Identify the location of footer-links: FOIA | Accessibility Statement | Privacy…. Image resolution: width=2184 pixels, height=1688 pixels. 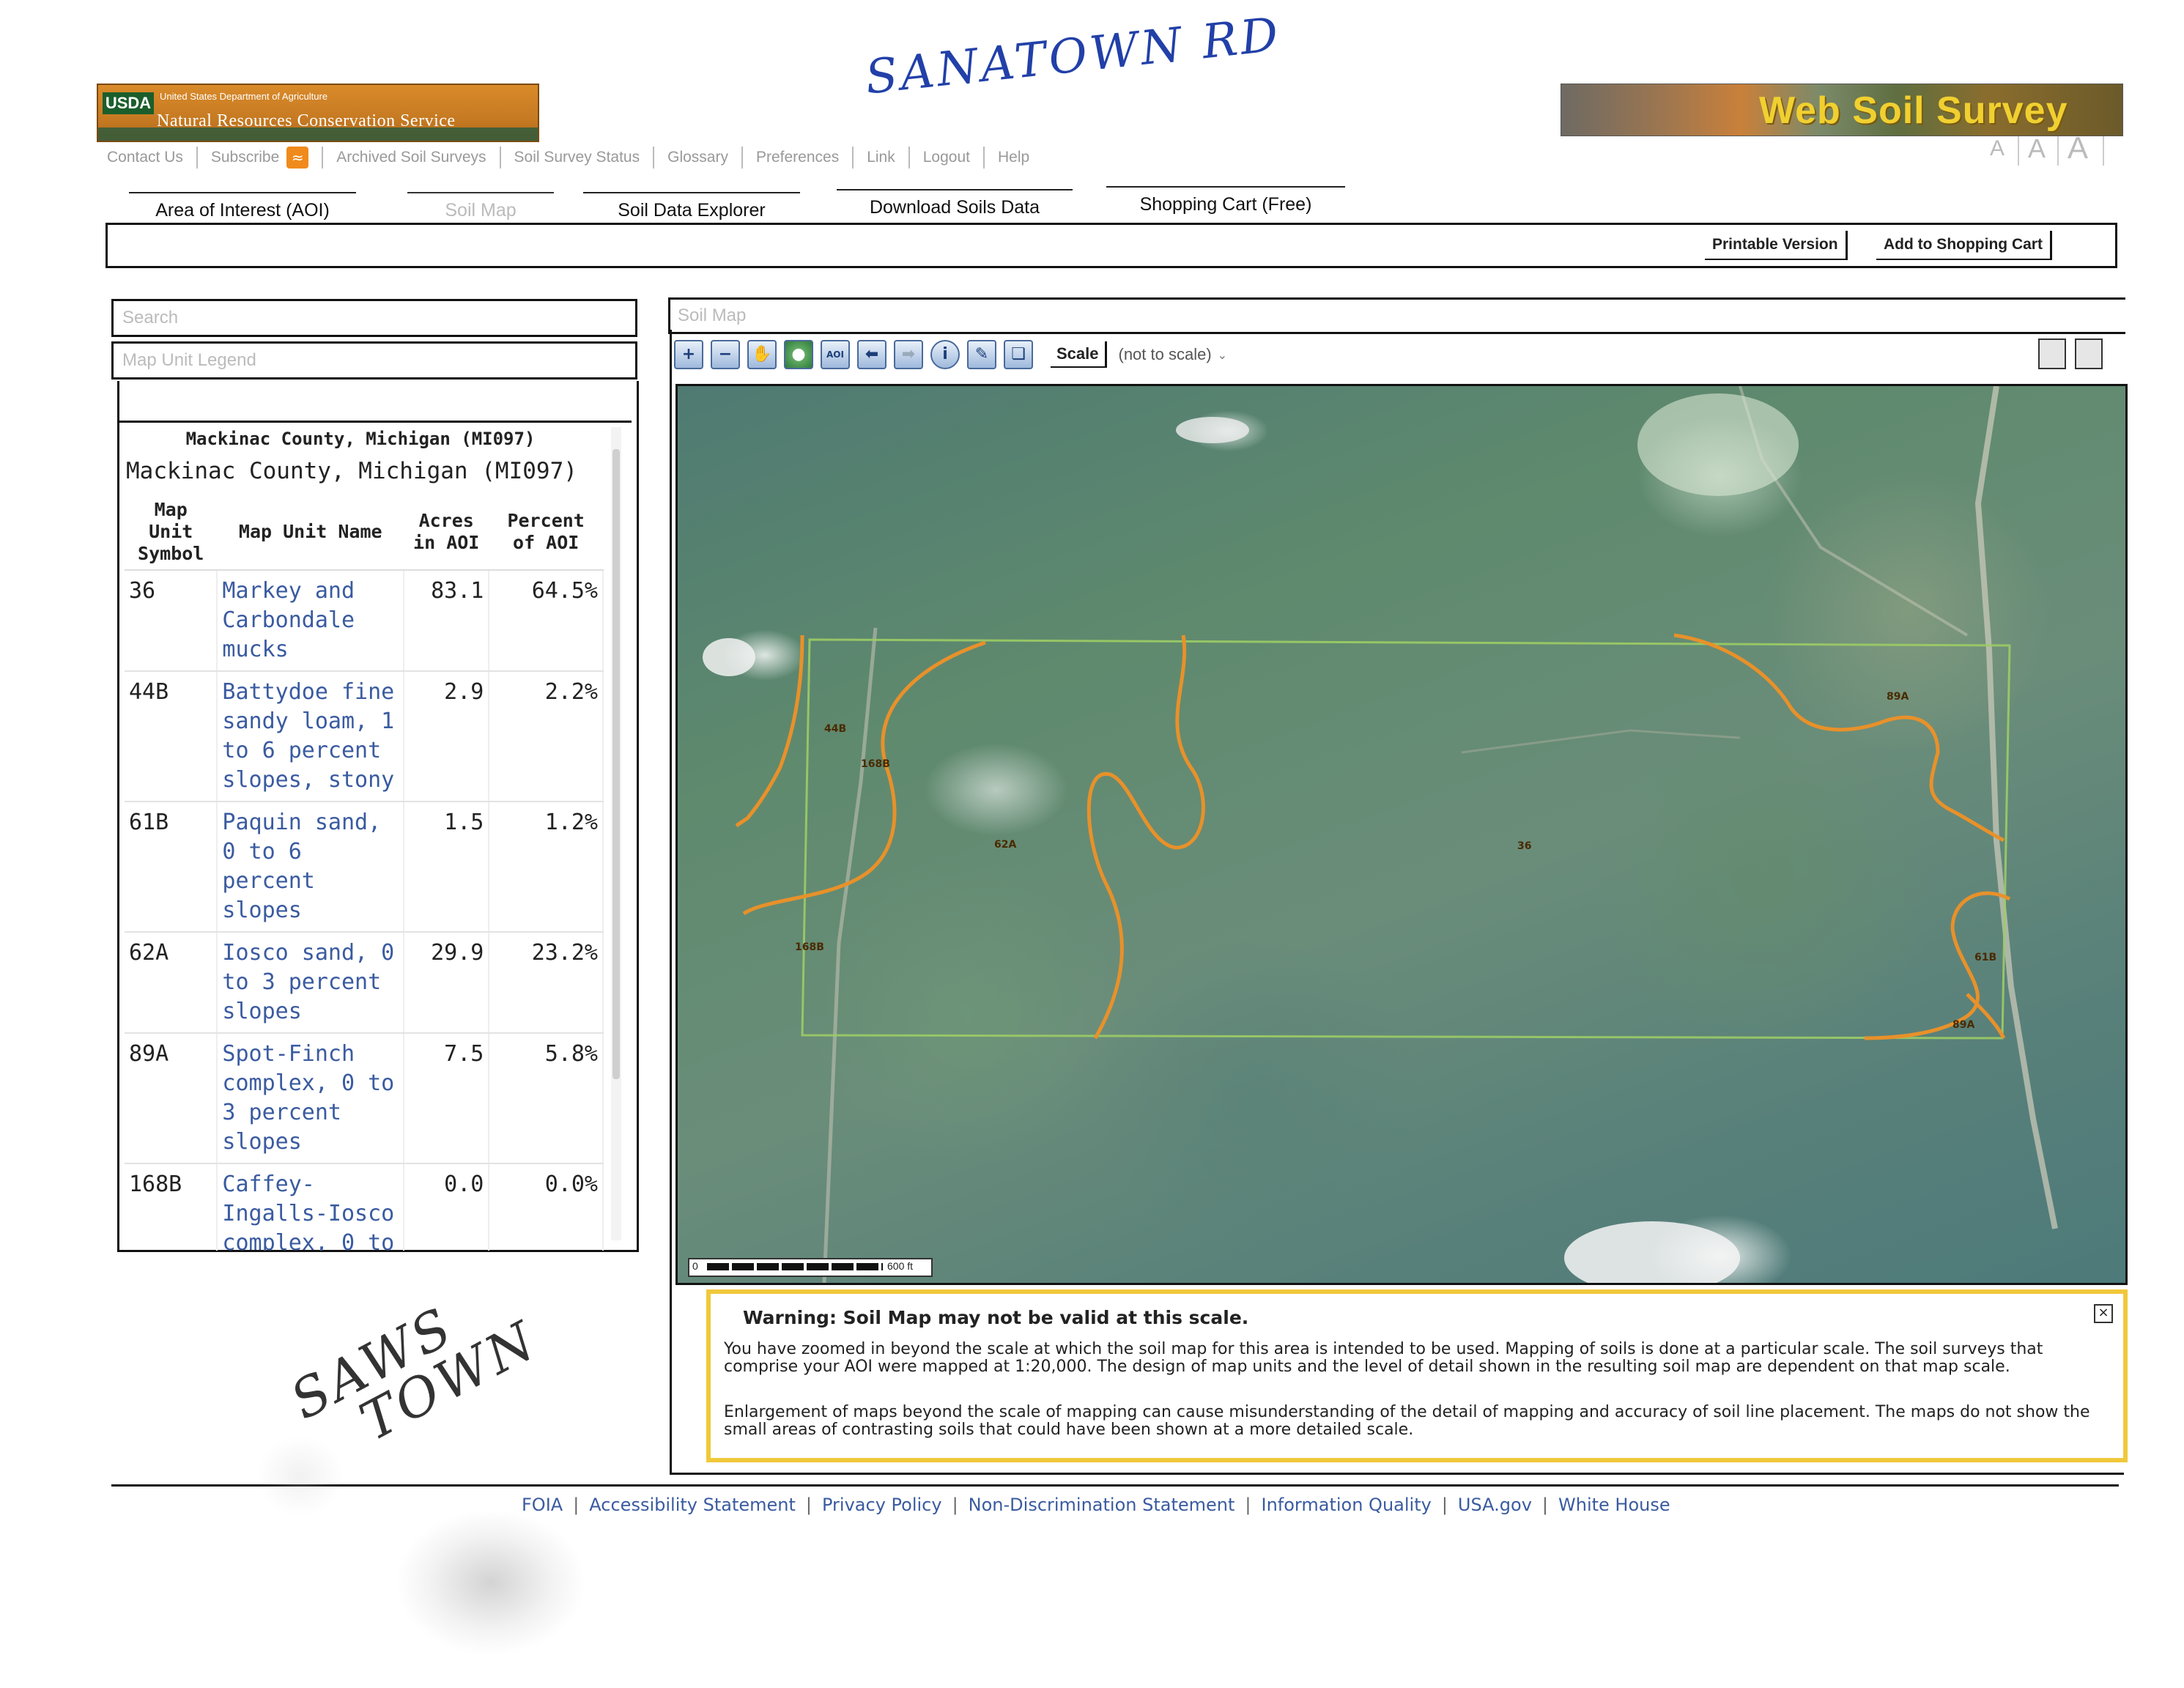
(1096, 1505).